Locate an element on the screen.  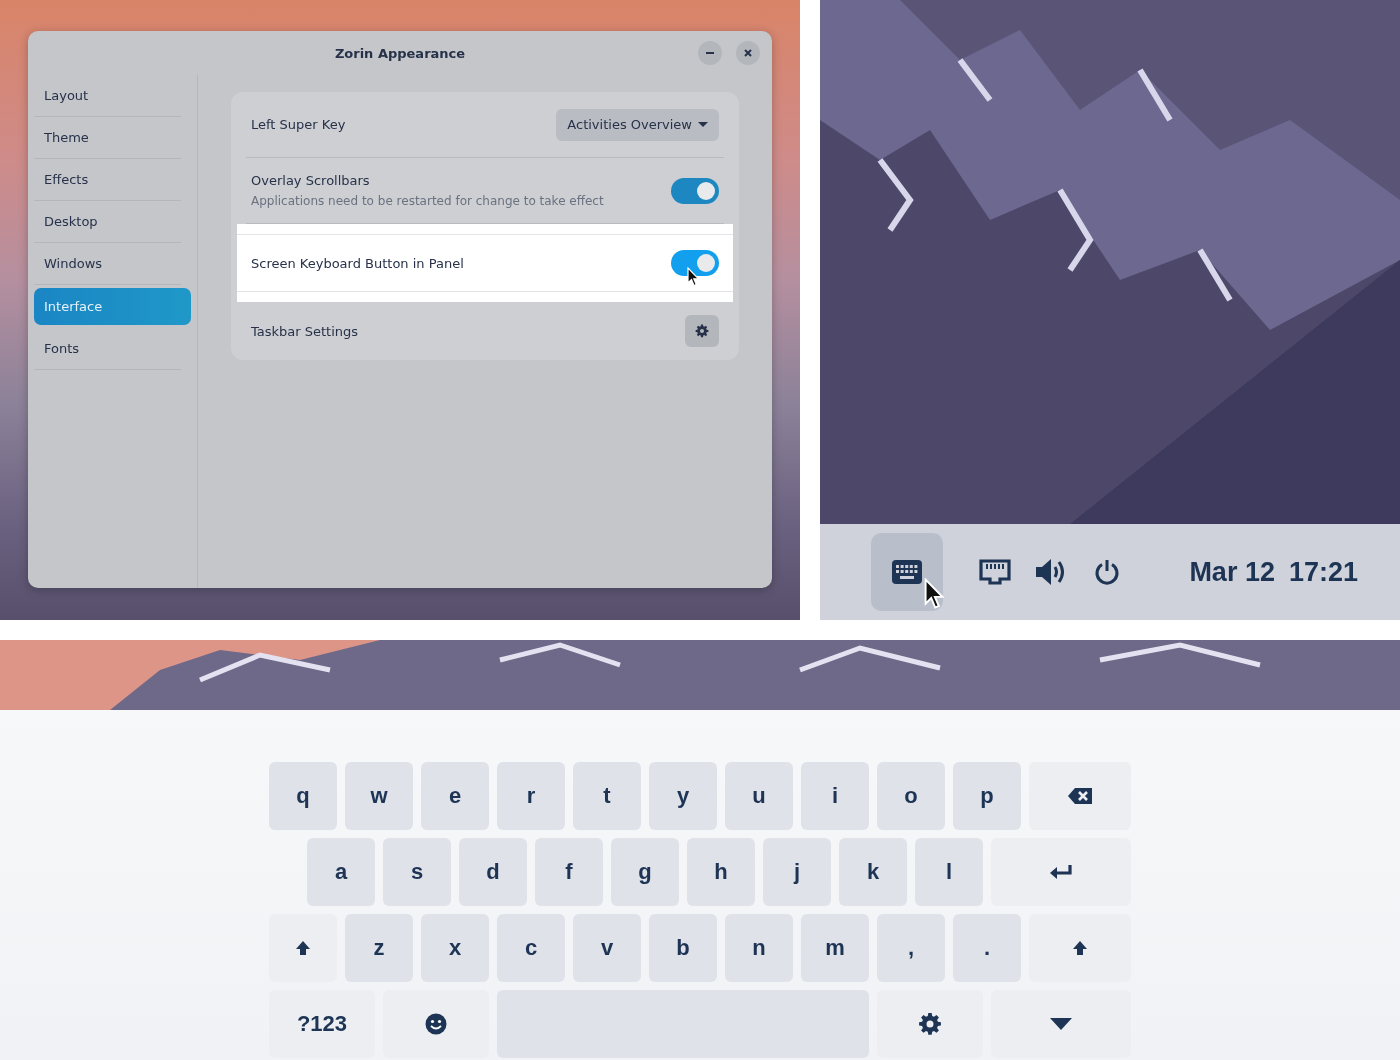
enter-icon is located at coordinates (1061, 872).